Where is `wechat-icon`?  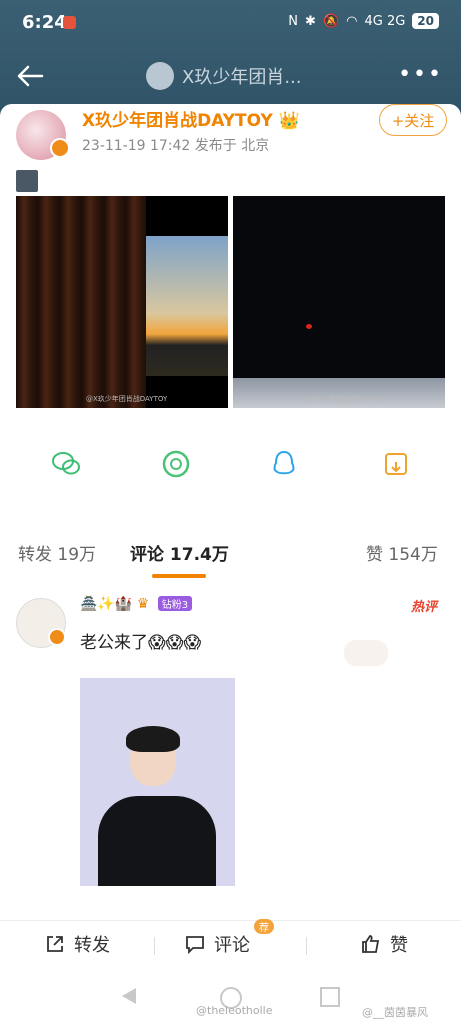
wechat-icon is located at coordinates (66, 464).